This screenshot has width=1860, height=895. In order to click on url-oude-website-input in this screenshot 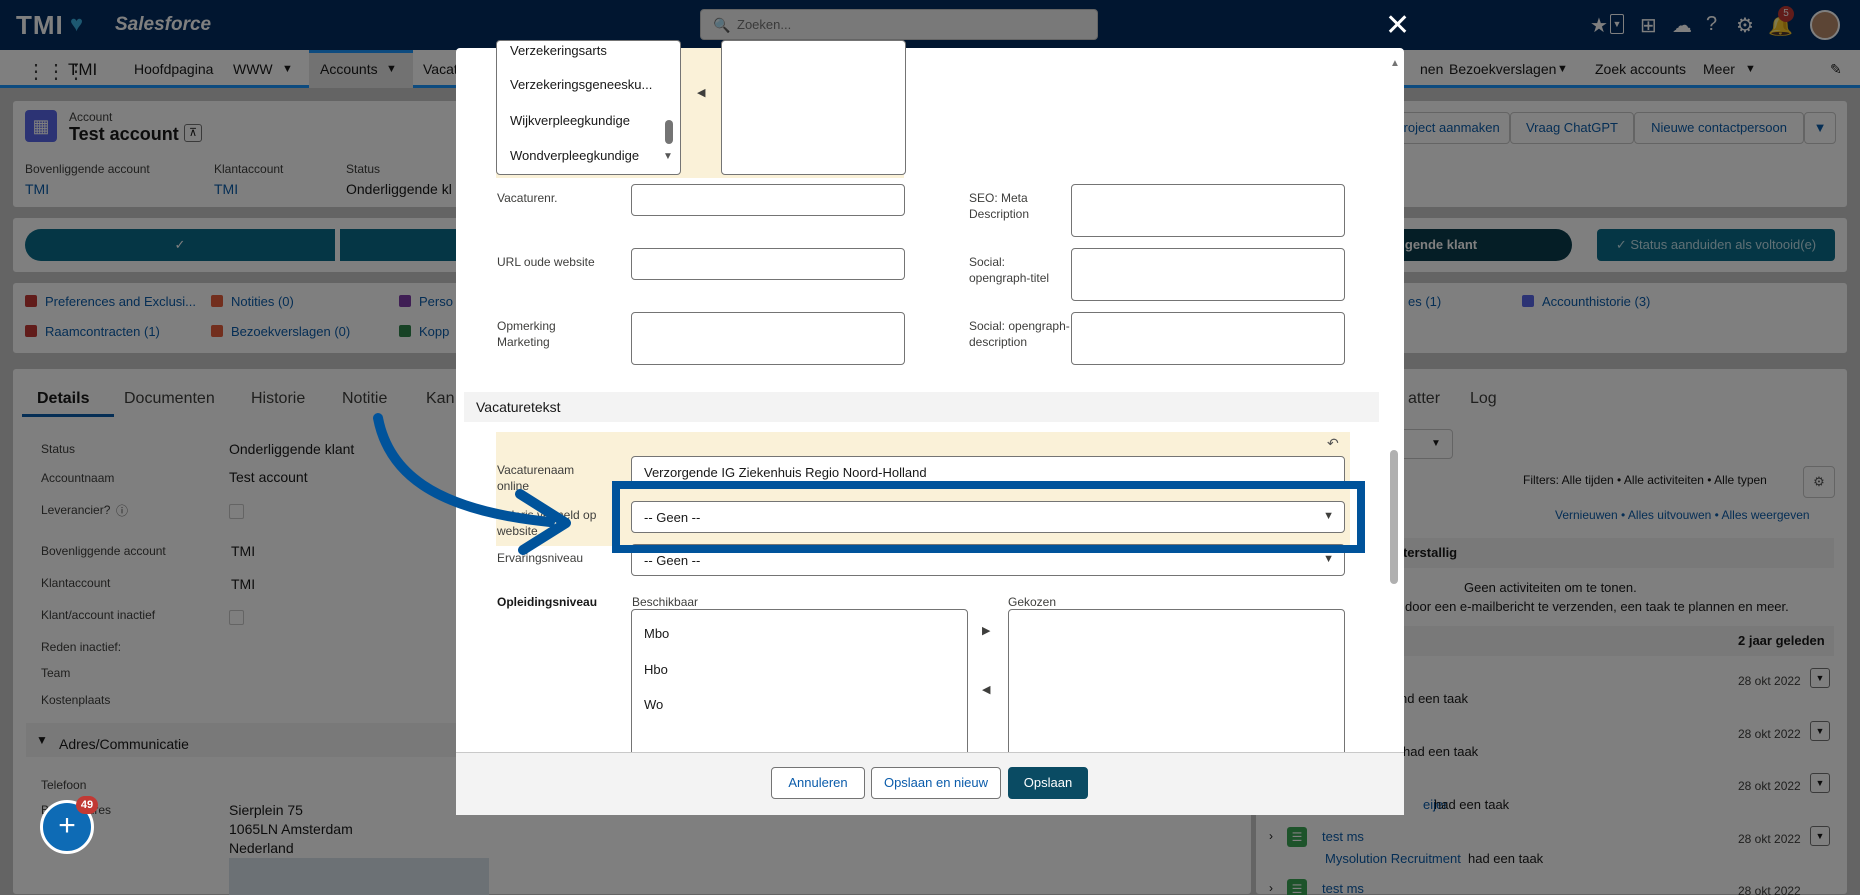, I will do `click(768, 264)`.